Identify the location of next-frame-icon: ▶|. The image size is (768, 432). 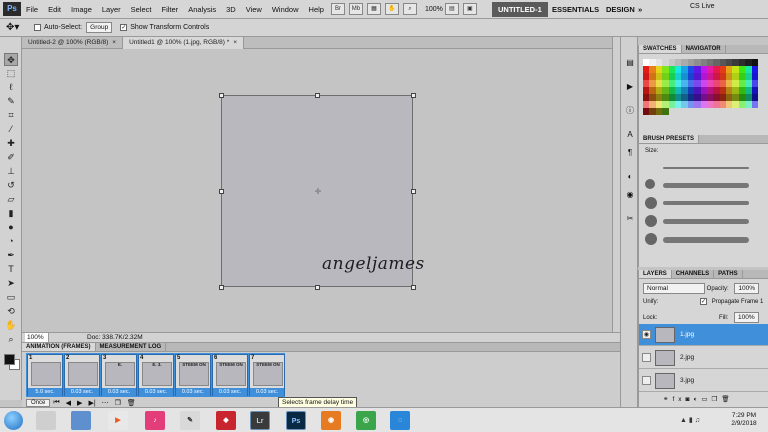
(91, 403).